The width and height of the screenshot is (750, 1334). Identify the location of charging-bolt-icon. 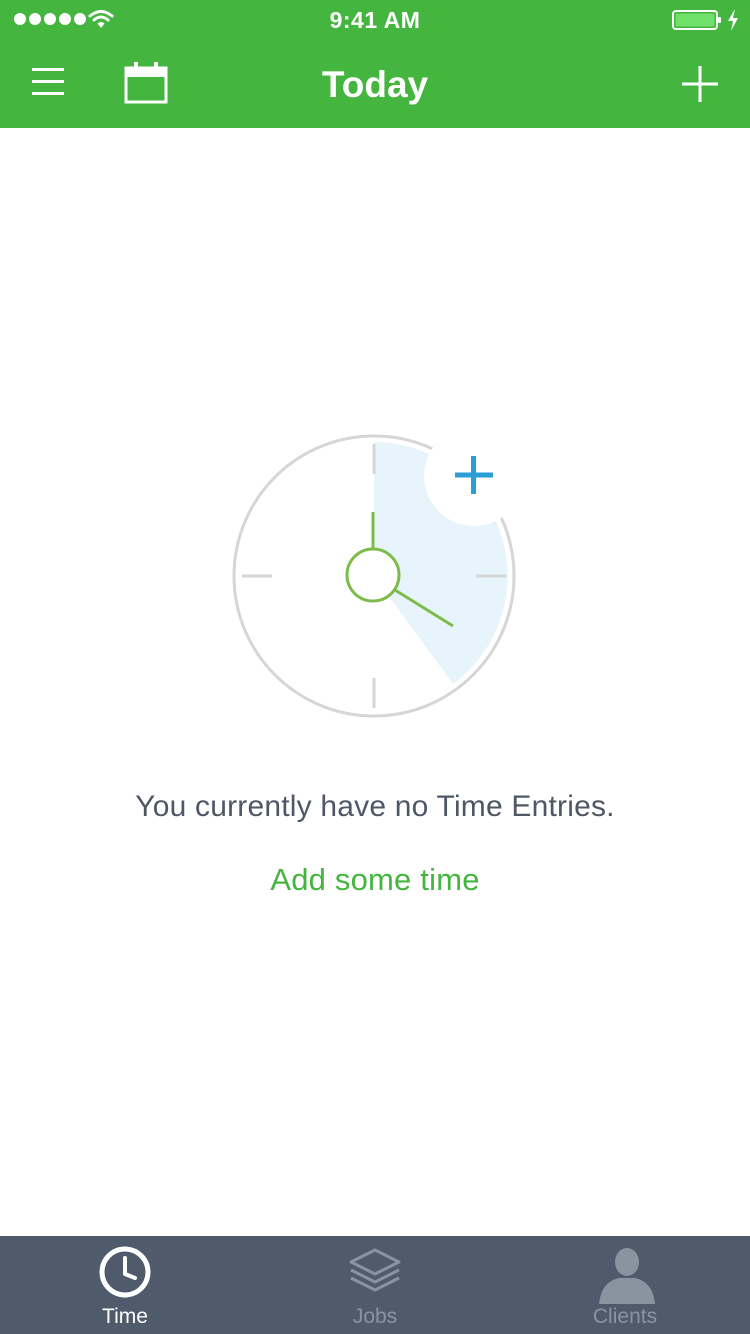
(733, 20).